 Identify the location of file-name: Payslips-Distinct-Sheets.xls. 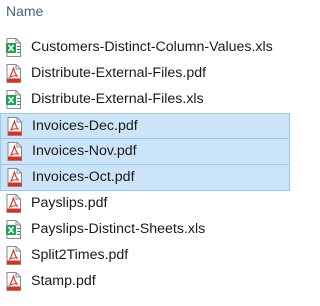
(118, 229).